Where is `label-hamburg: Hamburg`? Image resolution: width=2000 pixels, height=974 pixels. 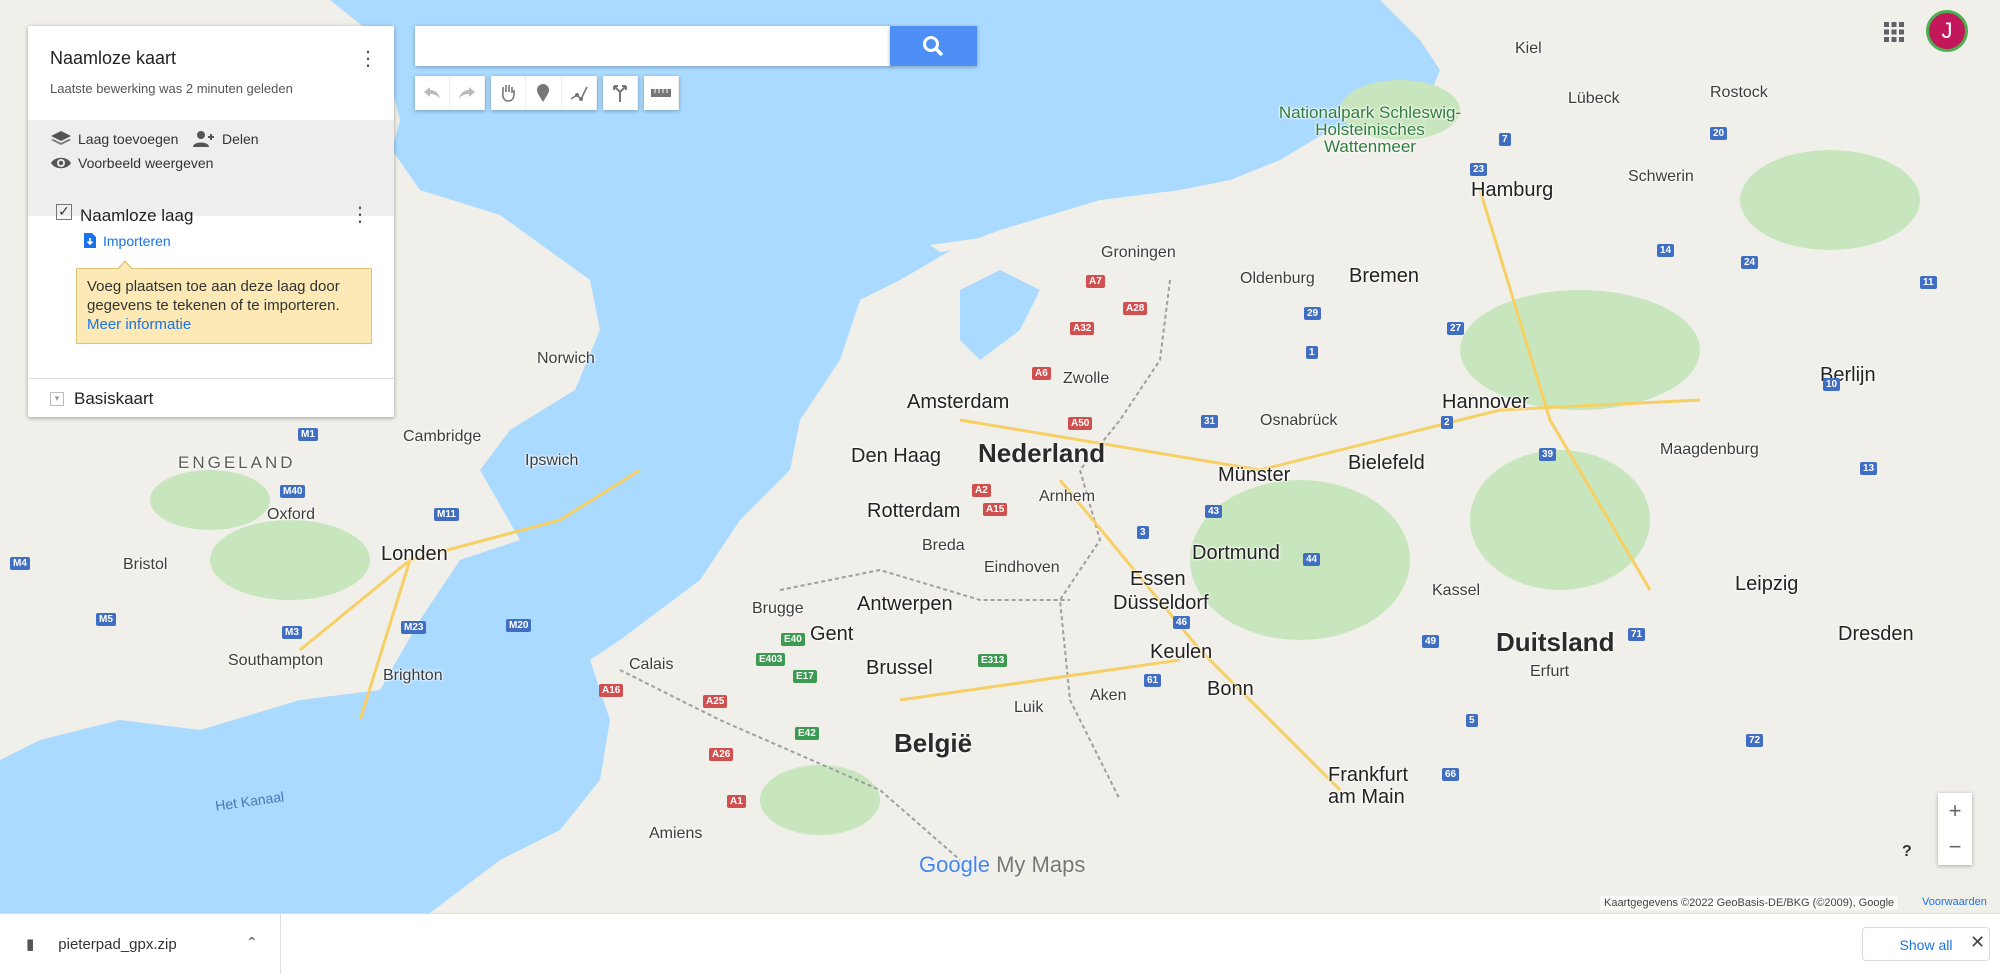 label-hamburg: Hamburg is located at coordinates (1512, 190).